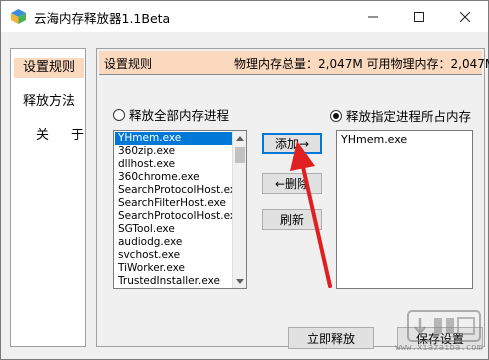  What do you see at coordinates (128, 64) in the screenshot?
I see `panel-title: 设置规则` at bounding box center [128, 64].